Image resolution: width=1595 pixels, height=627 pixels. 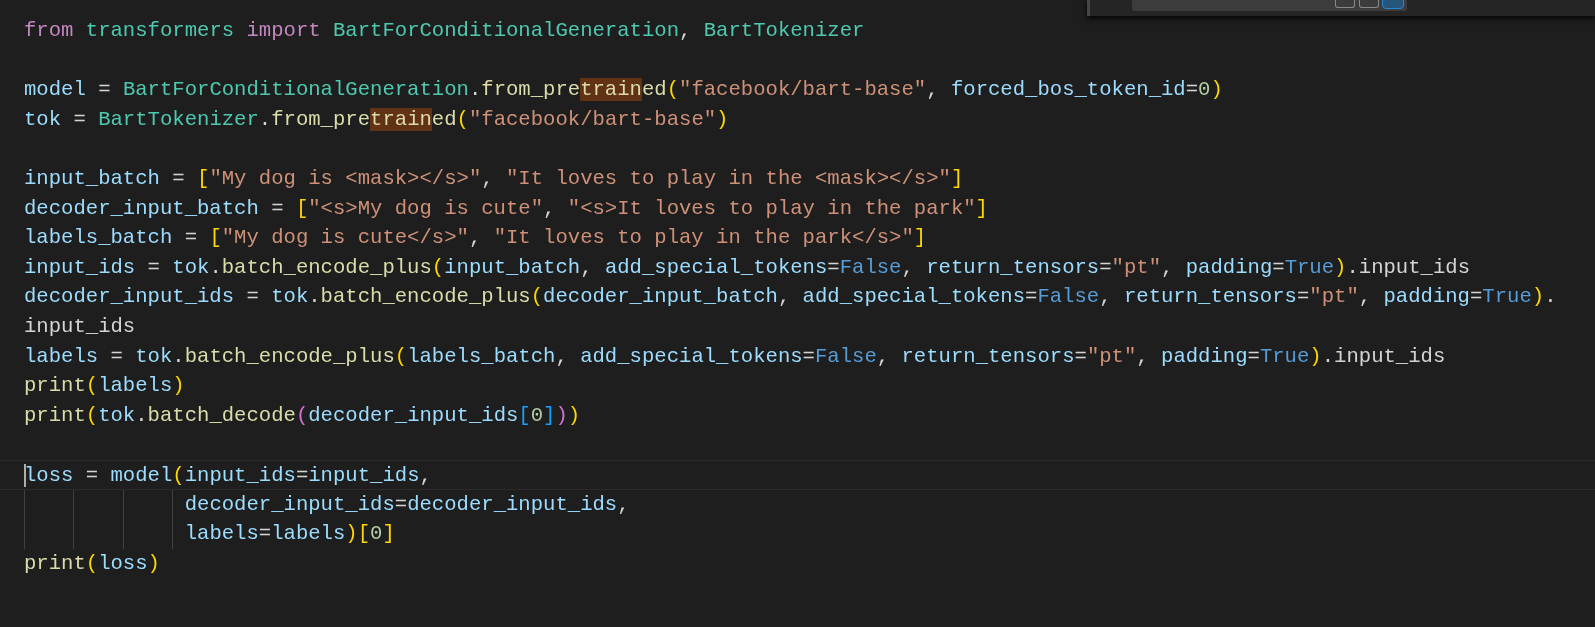 What do you see at coordinates (104, 386) in the screenshot?
I see `code-line: print(labels)` at bounding box center [104, 386].